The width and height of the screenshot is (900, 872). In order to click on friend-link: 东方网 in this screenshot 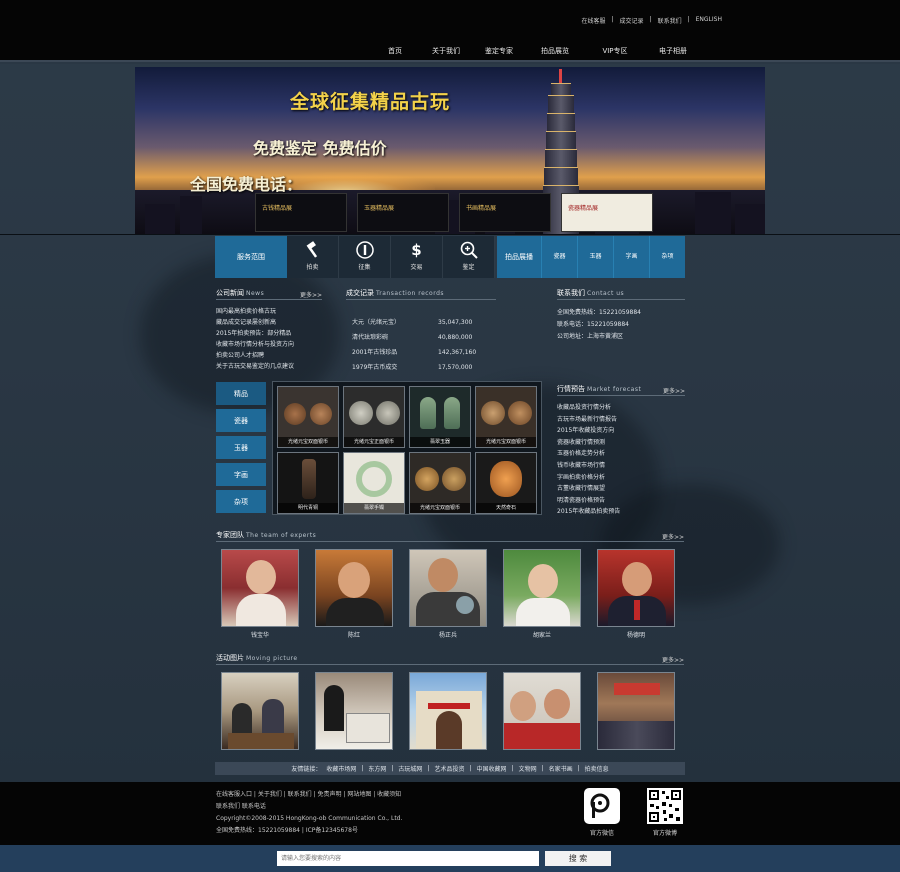, I will do `click(377, 768)`.